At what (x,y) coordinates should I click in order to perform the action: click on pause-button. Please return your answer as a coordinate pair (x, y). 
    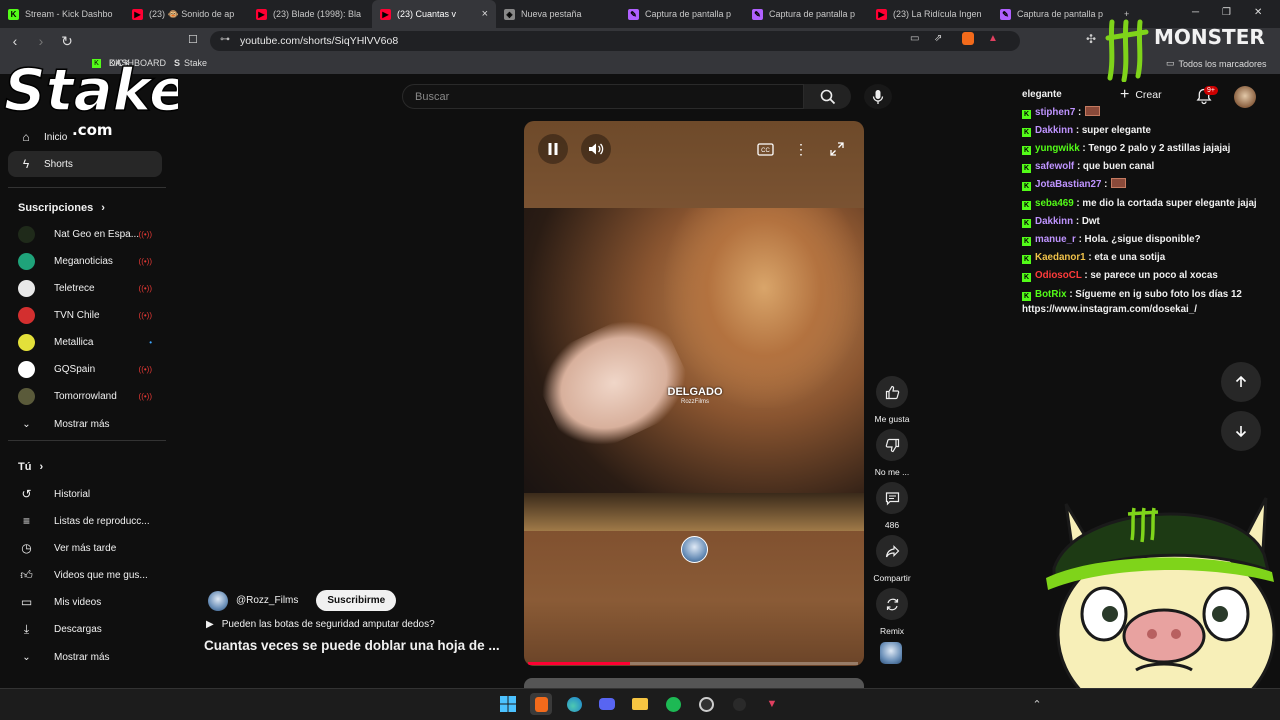
    Looking at the image, I should click on (553, 149).